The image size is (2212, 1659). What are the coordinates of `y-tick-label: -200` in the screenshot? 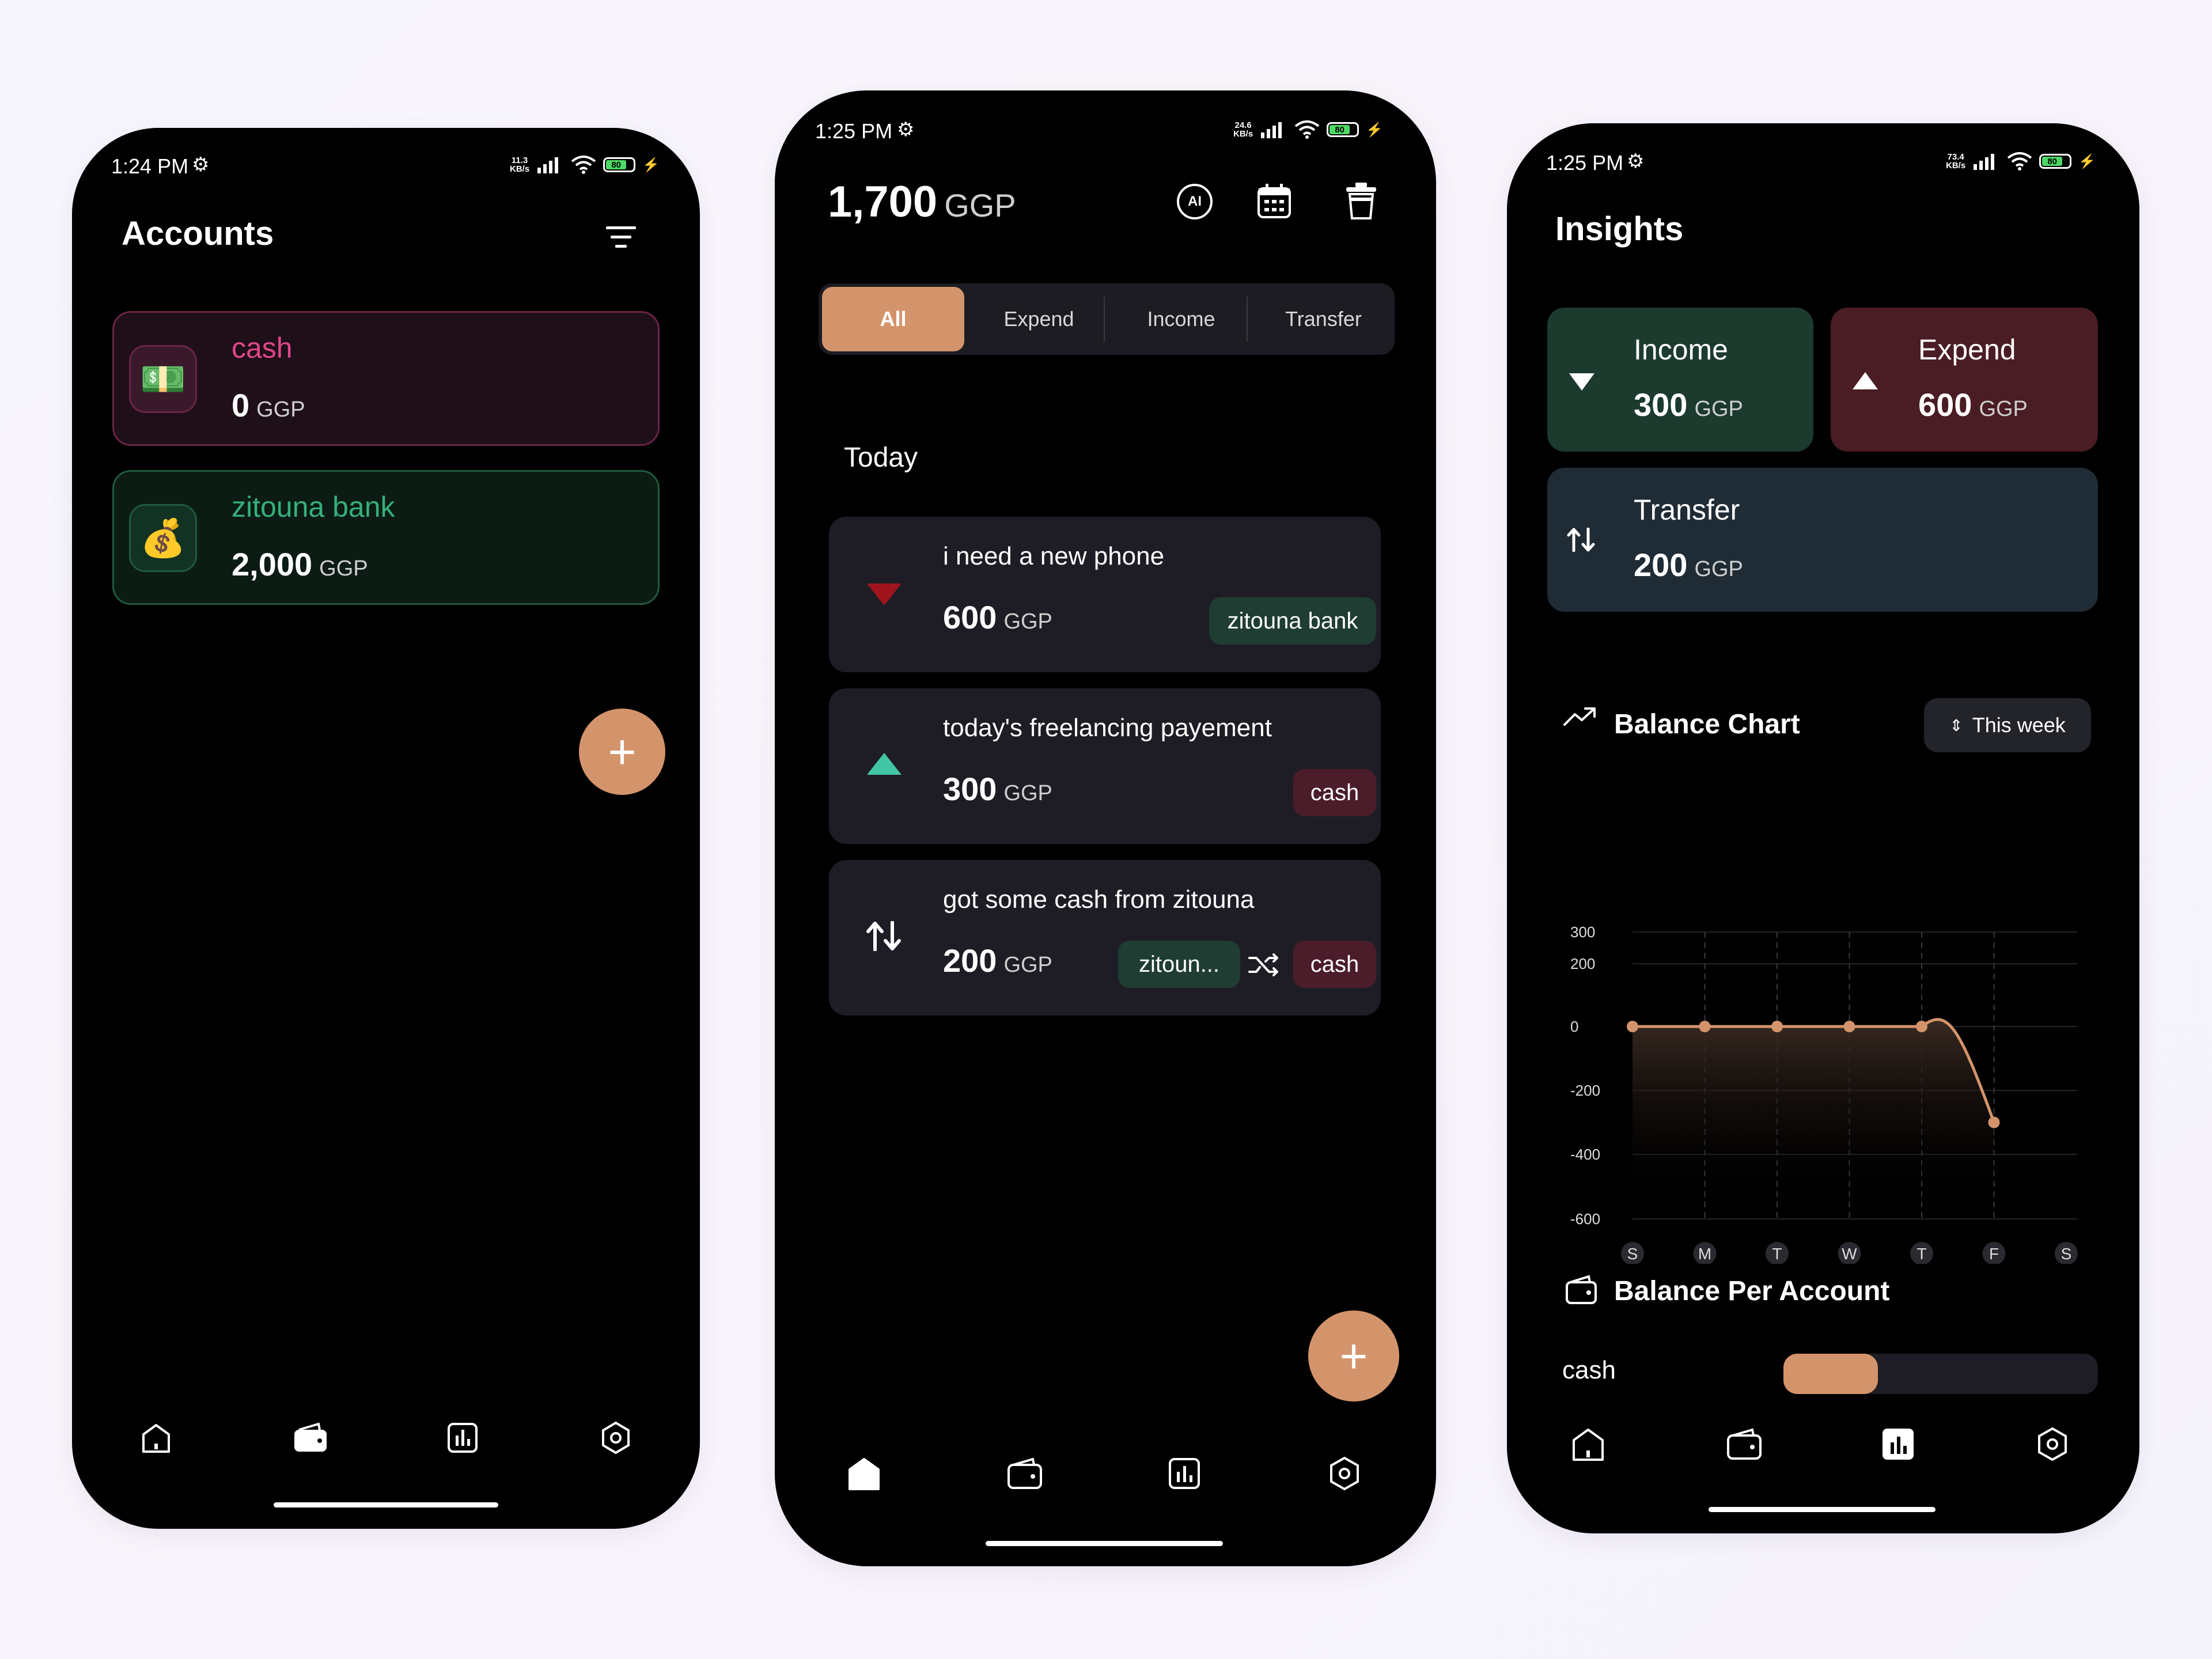 It's located at (1585, 1090).